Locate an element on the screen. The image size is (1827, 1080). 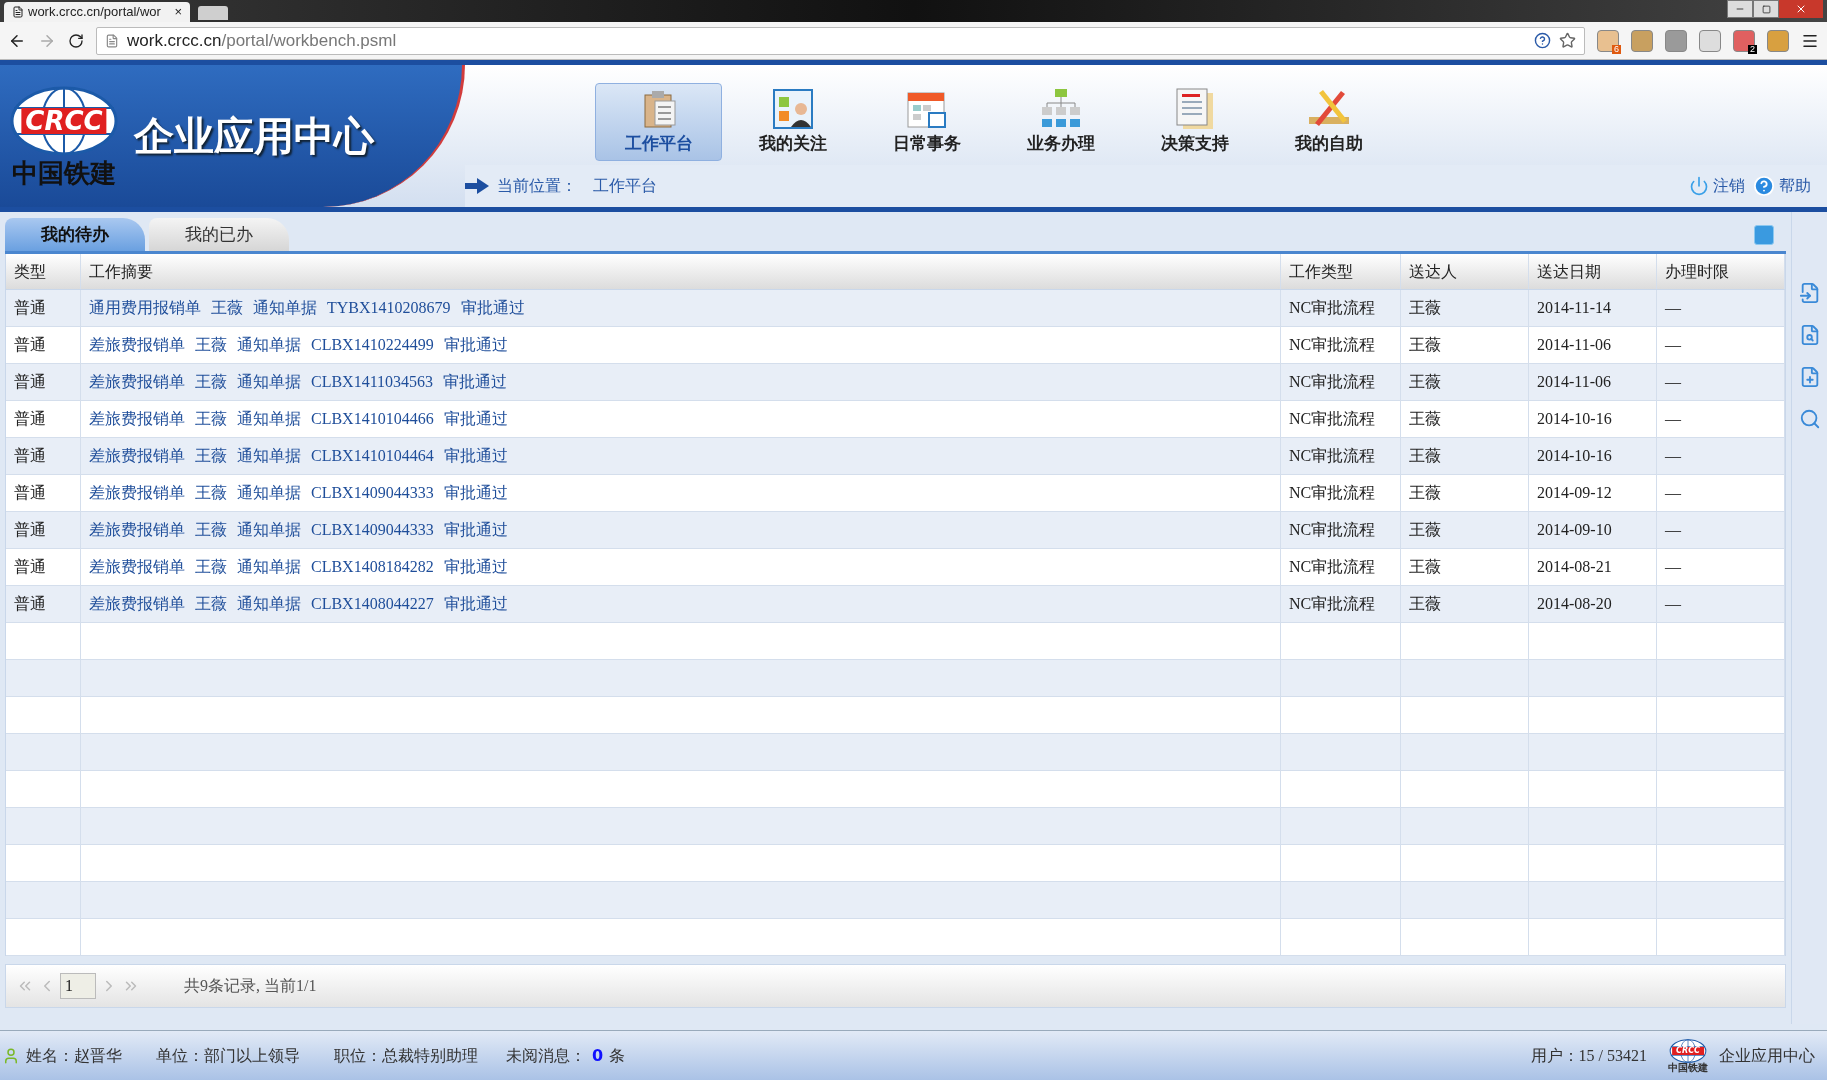
column-header: 类型 is located at coordinates (43, 271).